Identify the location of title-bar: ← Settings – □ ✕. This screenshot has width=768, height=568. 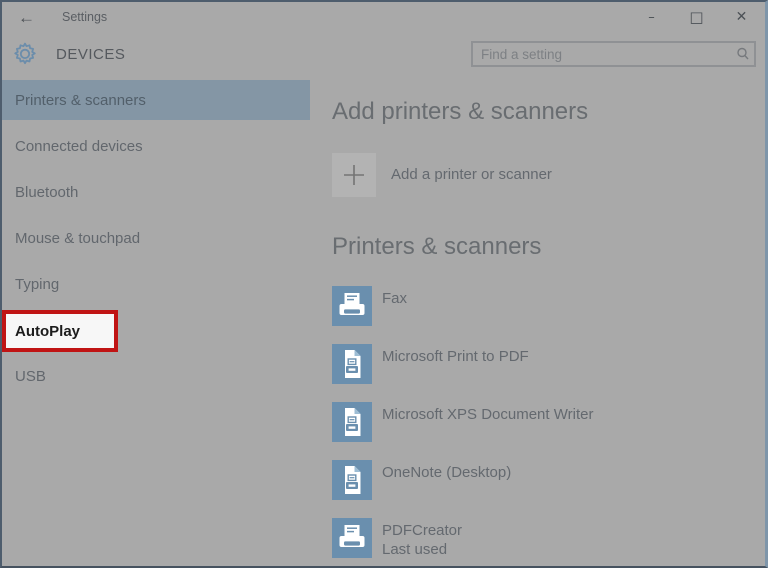
(383, 17).